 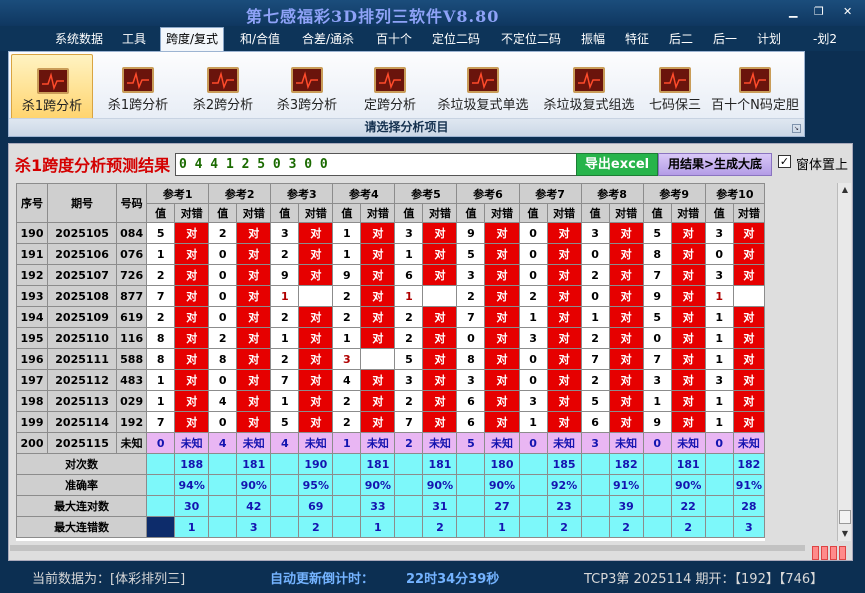 I want to click on ribbon-n-code-button: 百十个N码定胆, so click(x=755, y=87).